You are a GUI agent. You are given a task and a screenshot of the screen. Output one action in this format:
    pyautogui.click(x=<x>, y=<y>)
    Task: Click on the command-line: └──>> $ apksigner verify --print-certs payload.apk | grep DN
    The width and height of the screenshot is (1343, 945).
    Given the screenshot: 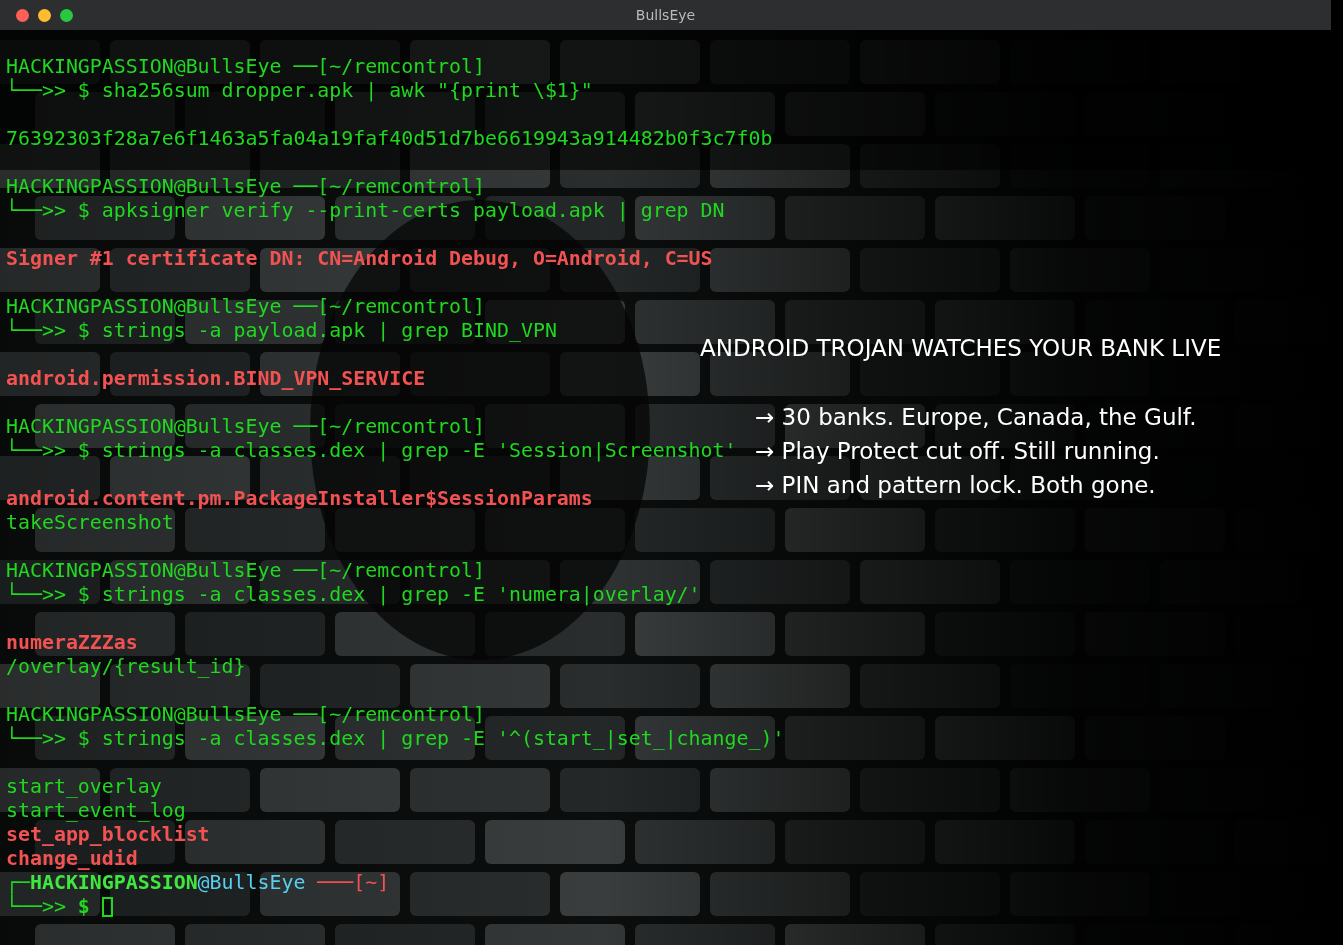 What is the action you would take?
    pyautogui.click(x=365, y=211)
    